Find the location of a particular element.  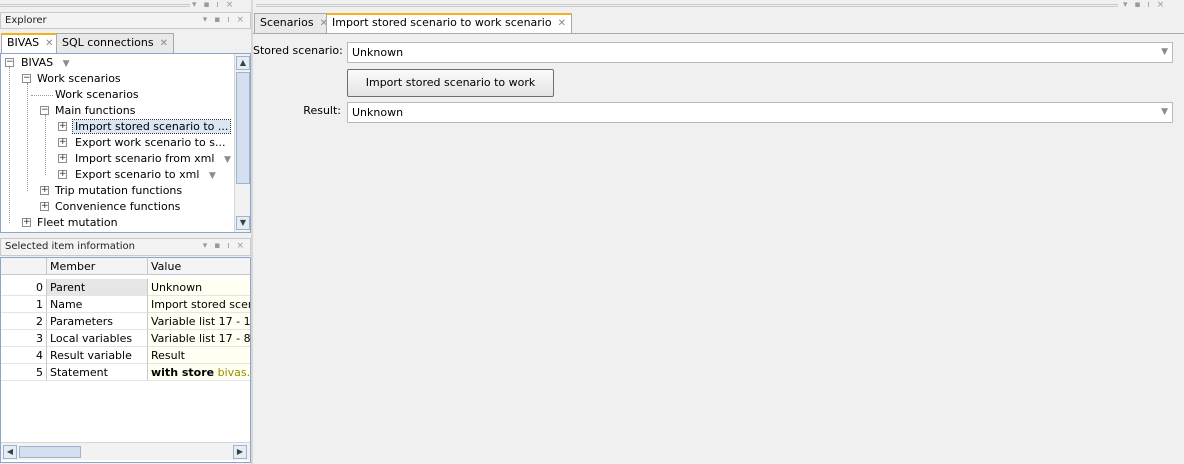

tab-bivas-label: BIVAS is located at coordinates (23, 42).